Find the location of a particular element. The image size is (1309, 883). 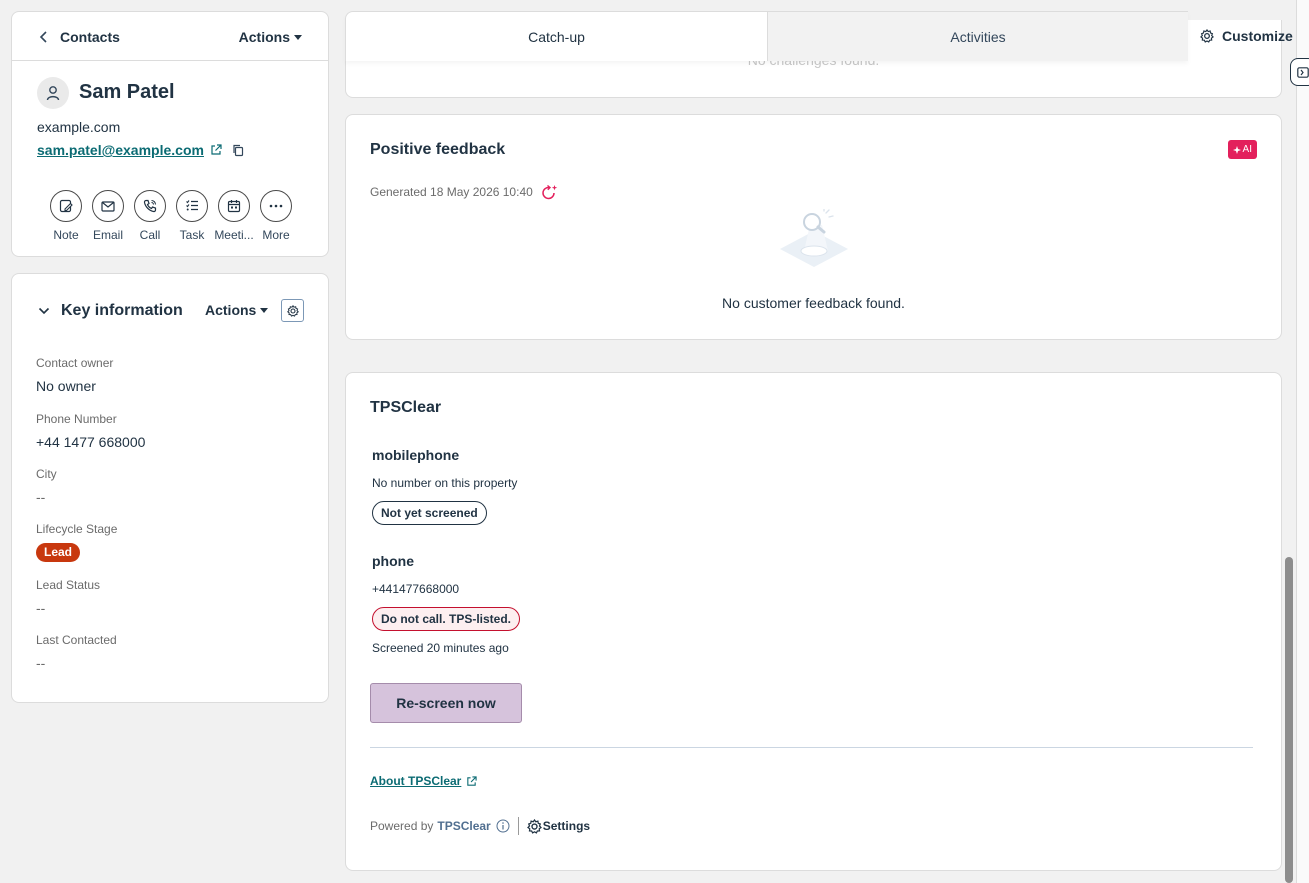

email-button is located at coordinates (108, 206).